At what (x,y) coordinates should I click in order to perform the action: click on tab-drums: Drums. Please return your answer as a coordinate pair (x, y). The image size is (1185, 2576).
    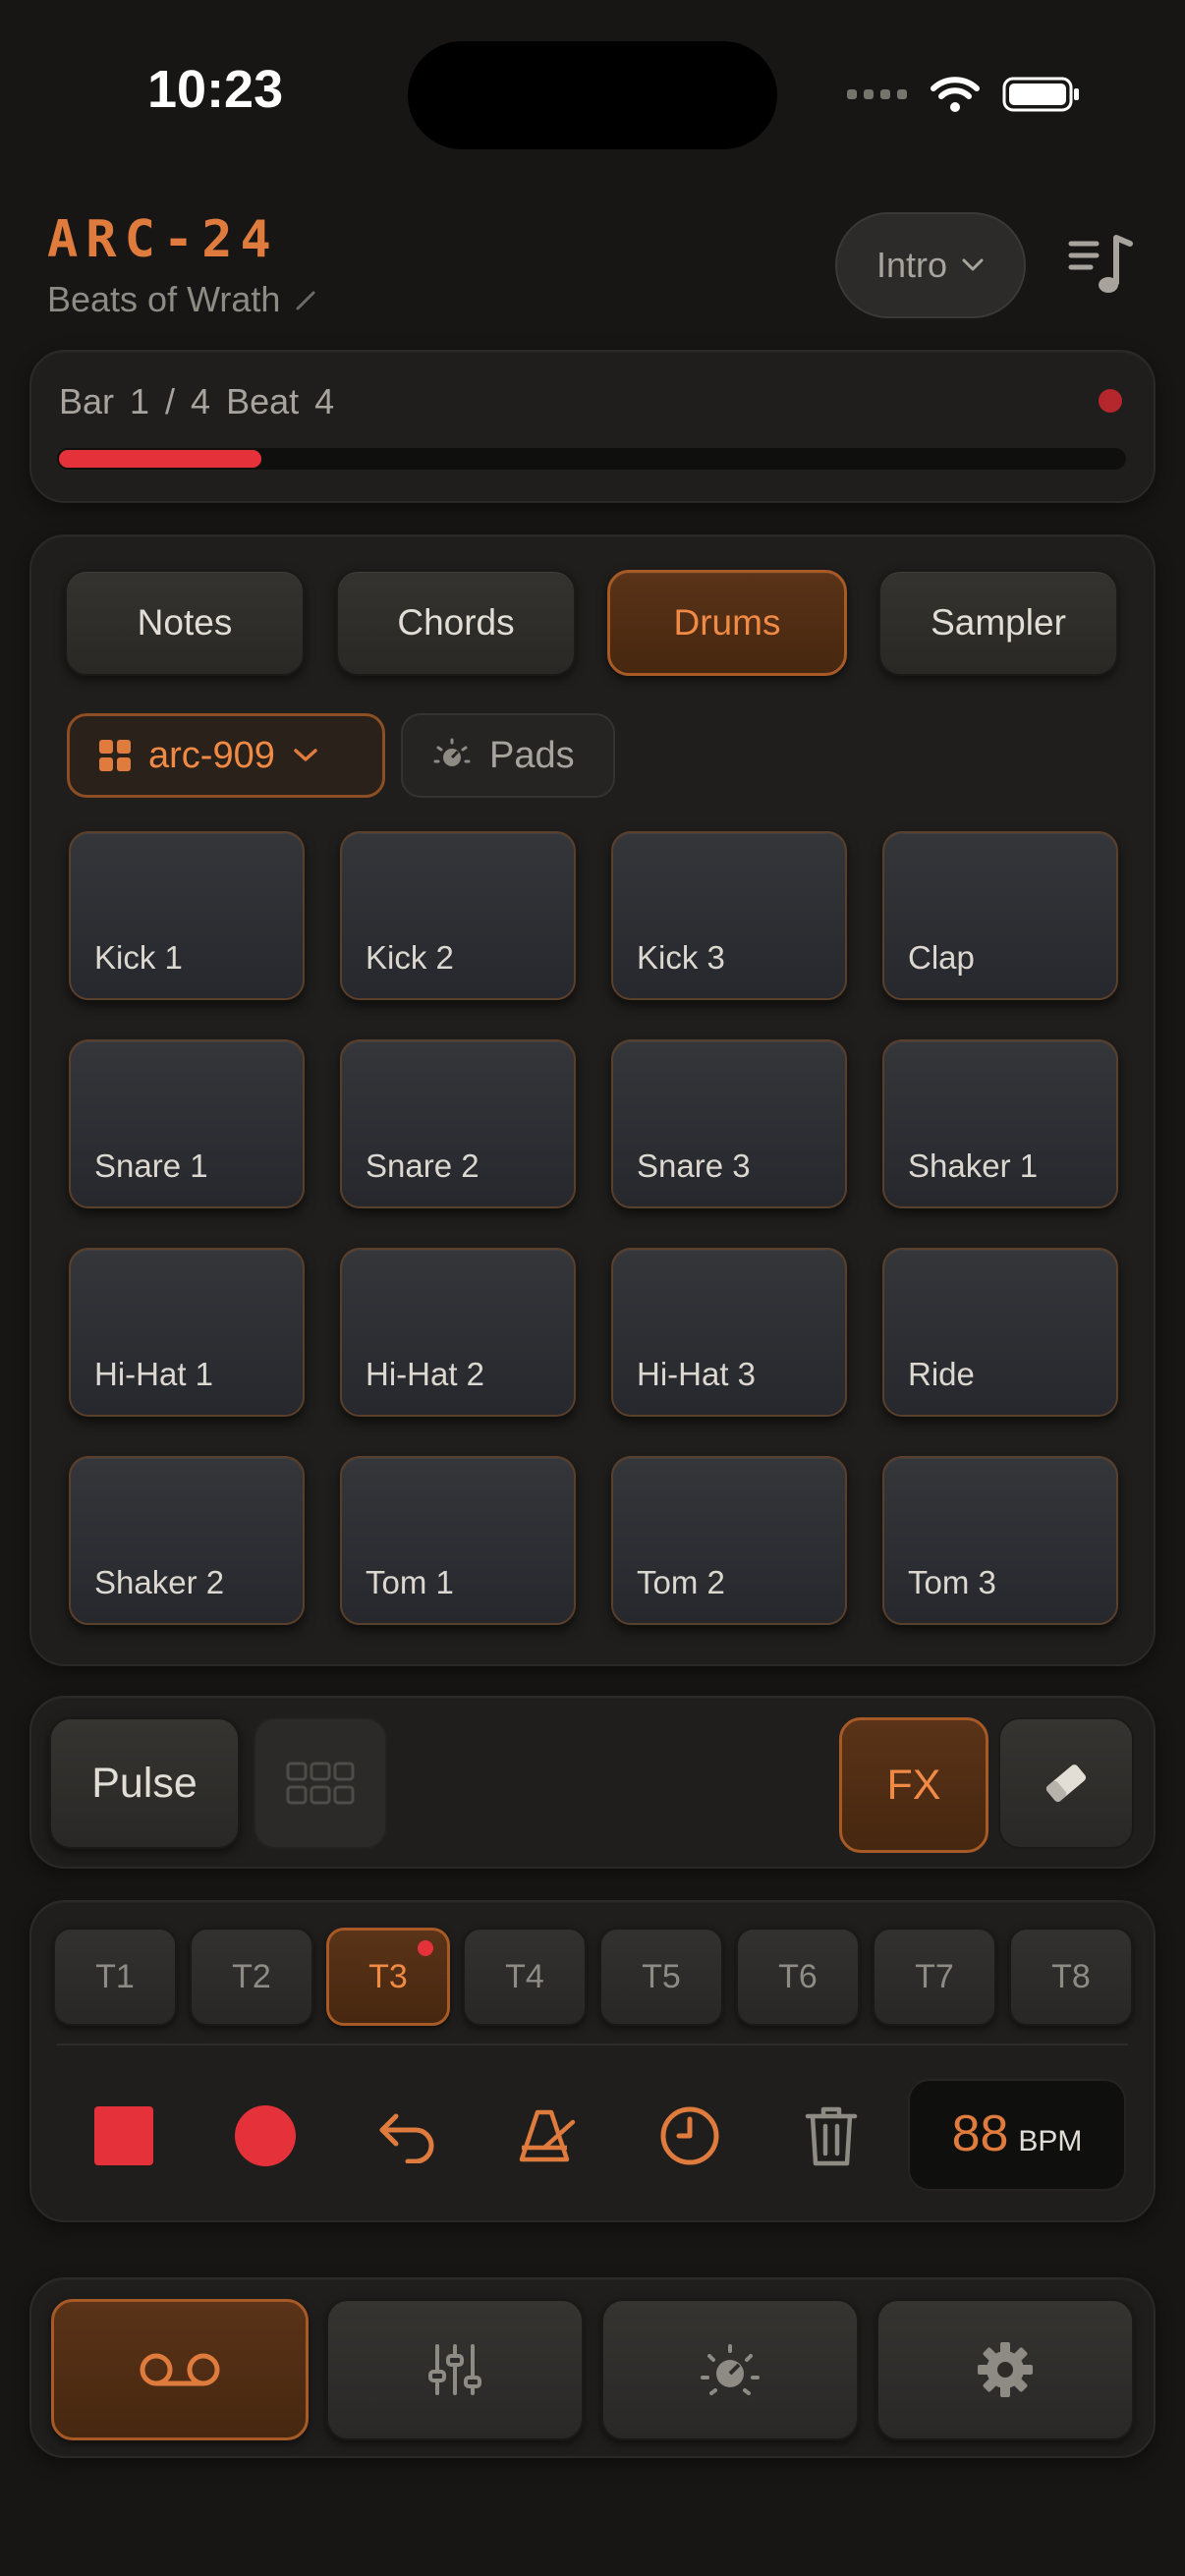
    Looking at the image, I should click on (727, 623).